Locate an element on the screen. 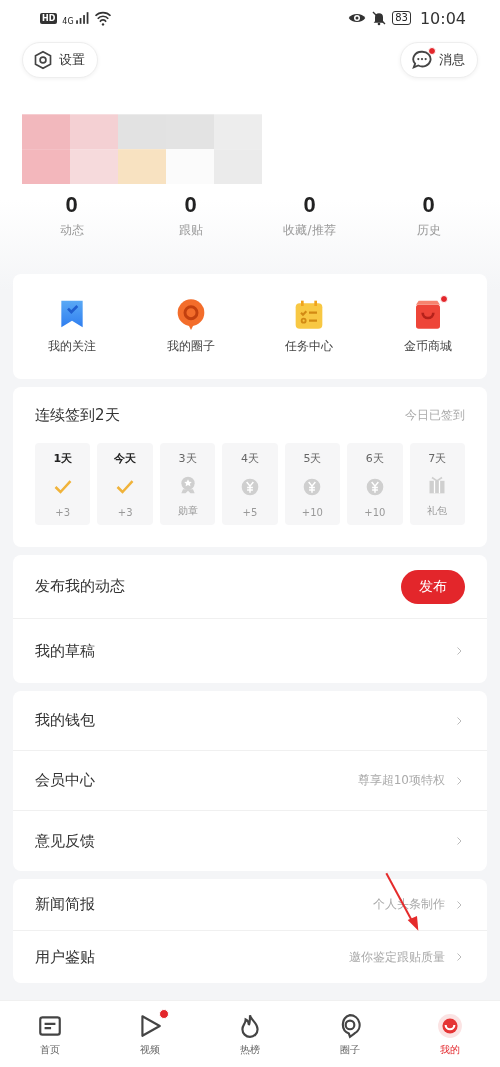  publish-button: 发布 is located at coordinates (433, 586).